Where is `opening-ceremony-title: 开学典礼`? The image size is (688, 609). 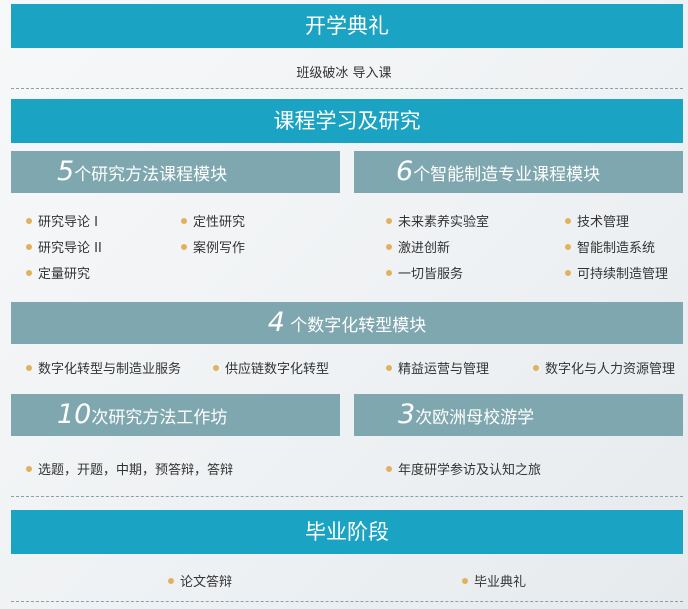
opening-ceremony-title: 开学典礼 is located at coordinates (347, 26).